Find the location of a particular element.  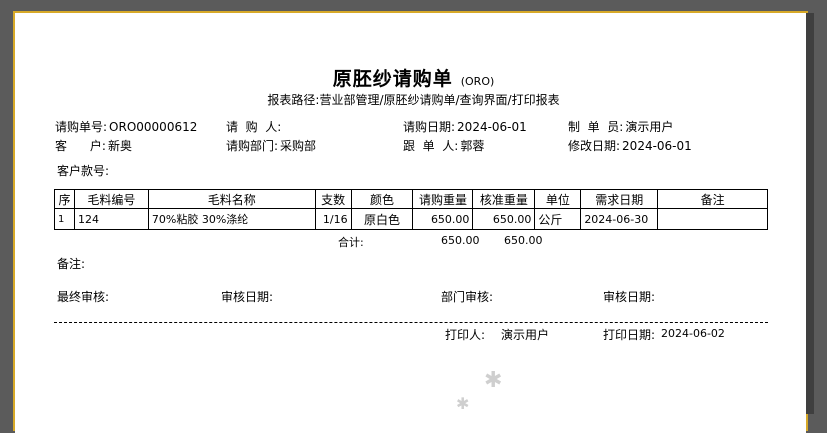

maker-field: 制 单 员: 演示用户 is located at coordinates (620, 126).